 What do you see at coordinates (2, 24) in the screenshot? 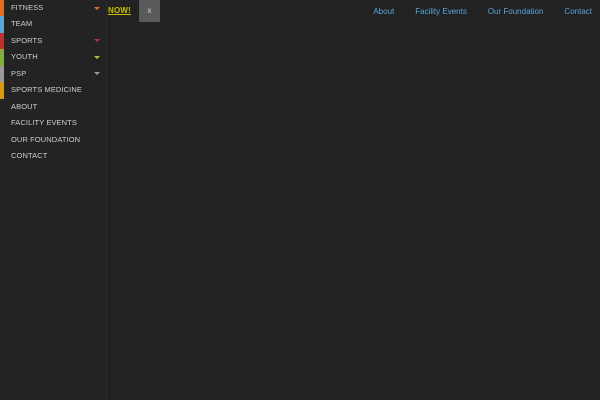
I see `team-color-stripe` at bounding box center [2, 24].